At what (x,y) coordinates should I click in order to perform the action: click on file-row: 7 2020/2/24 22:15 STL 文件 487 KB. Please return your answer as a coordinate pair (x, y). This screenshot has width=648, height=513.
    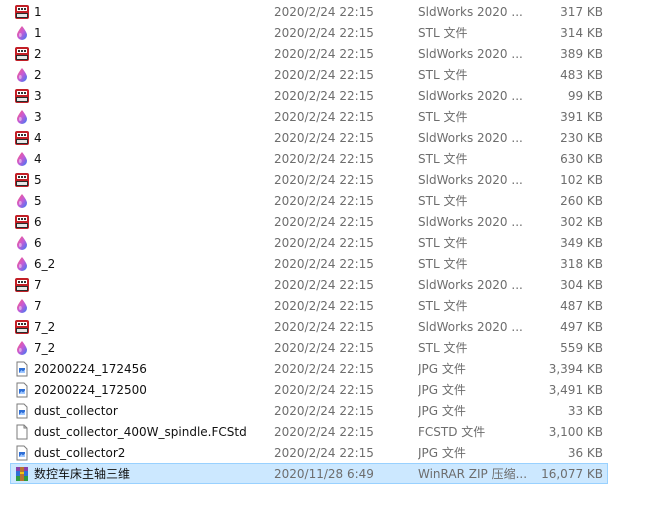
    Looking at the image, I should click on (309, 305).